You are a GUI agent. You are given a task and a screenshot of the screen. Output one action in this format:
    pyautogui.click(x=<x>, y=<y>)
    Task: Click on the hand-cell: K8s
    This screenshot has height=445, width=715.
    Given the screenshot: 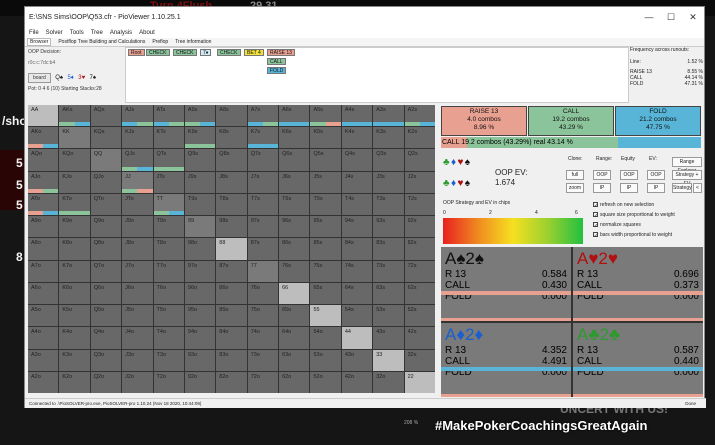 What is the action you would take?
    pyautogui.click(x=231, y=138)
    